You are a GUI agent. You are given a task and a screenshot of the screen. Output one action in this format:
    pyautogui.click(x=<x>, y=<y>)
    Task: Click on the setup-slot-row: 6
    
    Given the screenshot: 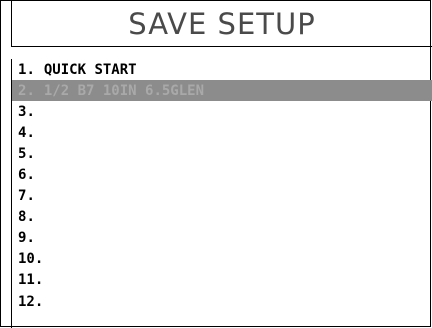 What is the action you would take?
    pyautogui.click(x=222, y=174)
    